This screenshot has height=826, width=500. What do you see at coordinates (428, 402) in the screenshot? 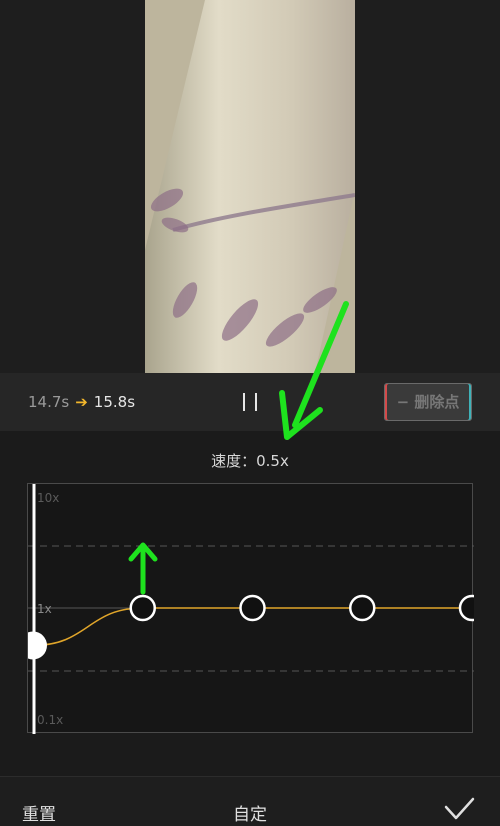
I see `delete-point-button: − 删除点` at bounding box center [428, 402].